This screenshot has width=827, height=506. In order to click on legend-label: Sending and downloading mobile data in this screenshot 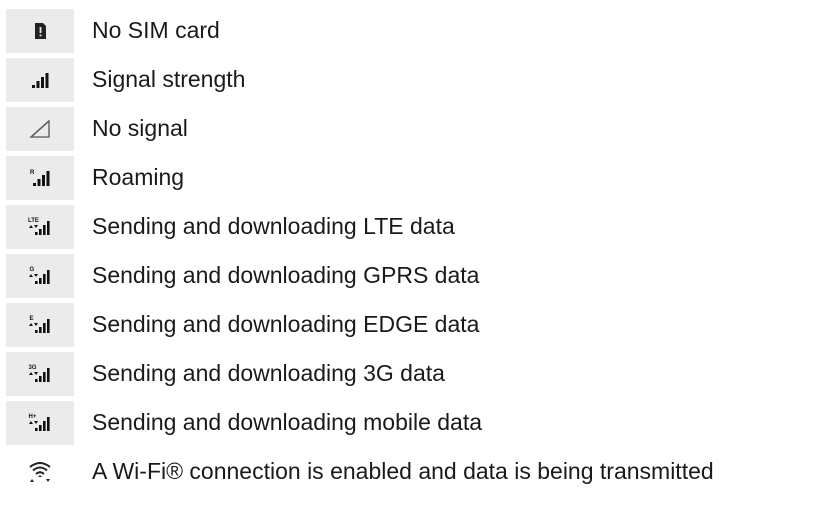, I will do `click(287, 422)`.